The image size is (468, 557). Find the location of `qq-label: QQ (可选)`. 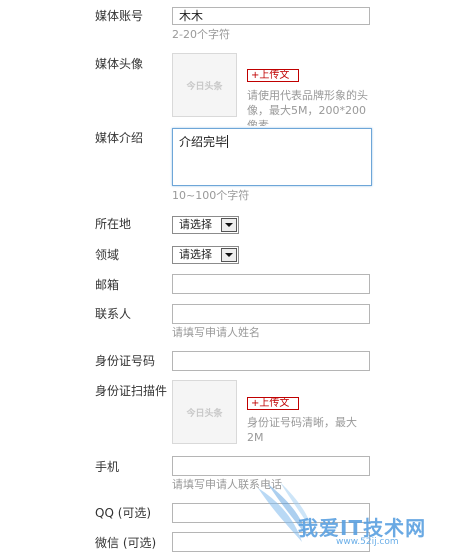

qq-label: QQ (可选) is located at coordinates (123, 513).